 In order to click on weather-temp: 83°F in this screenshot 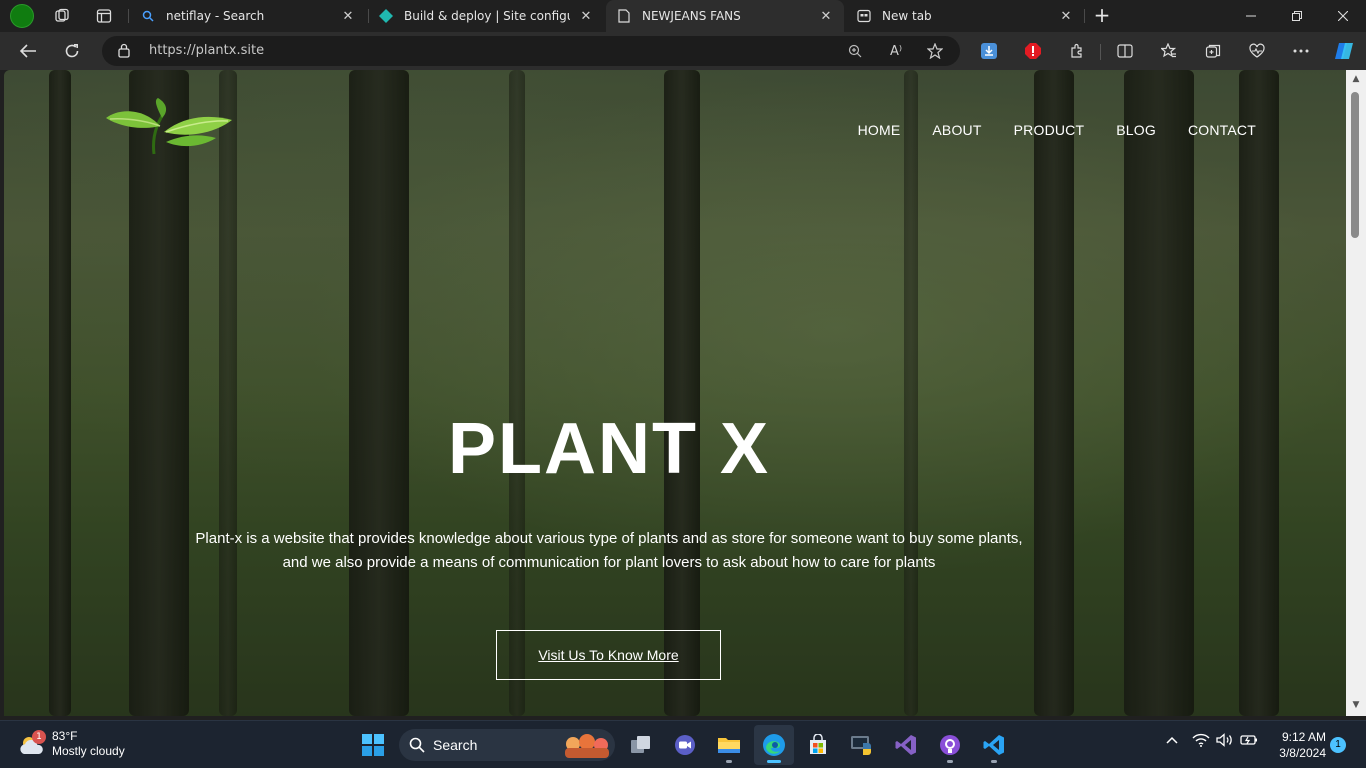, I will do `click(65, 736)`.